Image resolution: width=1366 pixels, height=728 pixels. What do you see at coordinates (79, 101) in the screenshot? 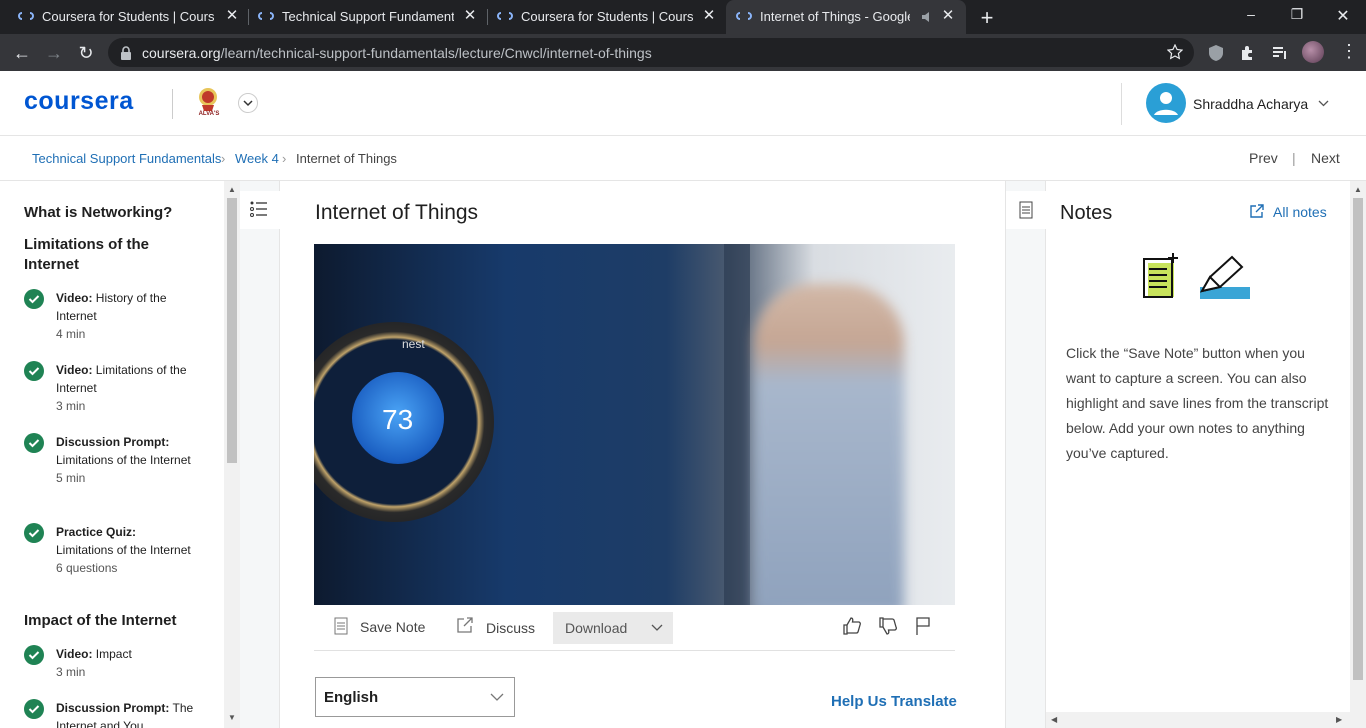
I see `coursera-logo: coursera` at bounding box center [79, 101].